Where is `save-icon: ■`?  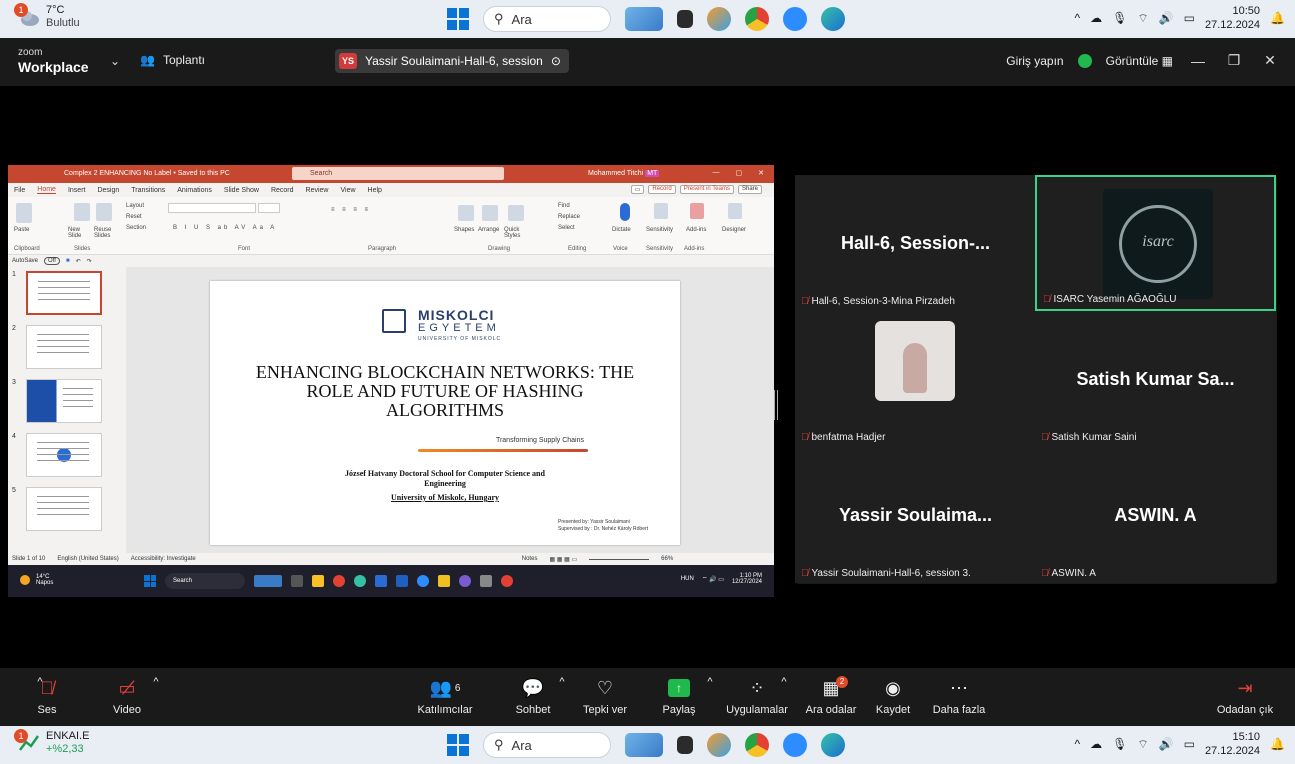 save-icon: ■ is located at coordinates (68, 261).